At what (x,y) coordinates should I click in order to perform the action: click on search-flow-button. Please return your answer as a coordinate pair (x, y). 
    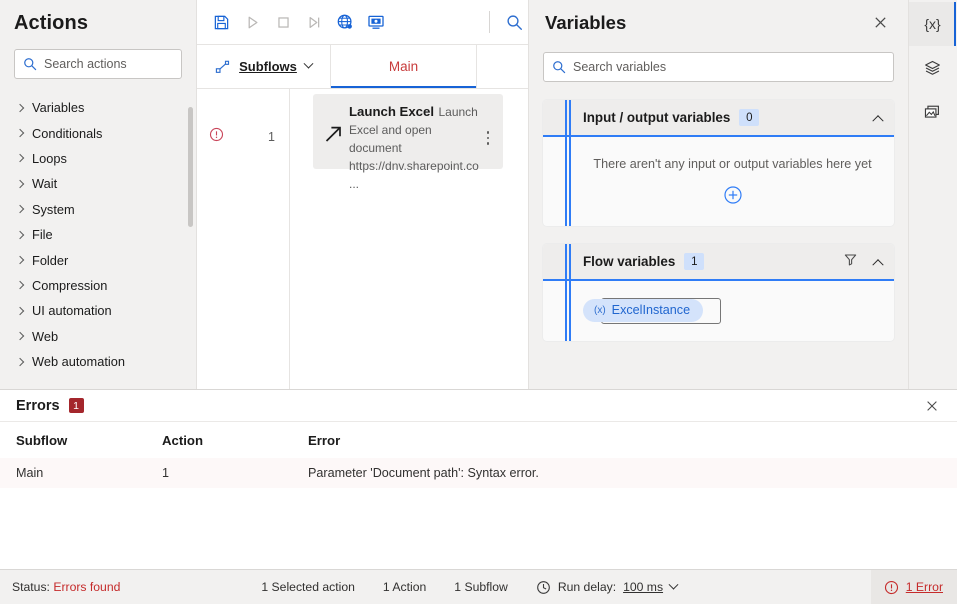
    Looking at the image, I should click on (514, 22).